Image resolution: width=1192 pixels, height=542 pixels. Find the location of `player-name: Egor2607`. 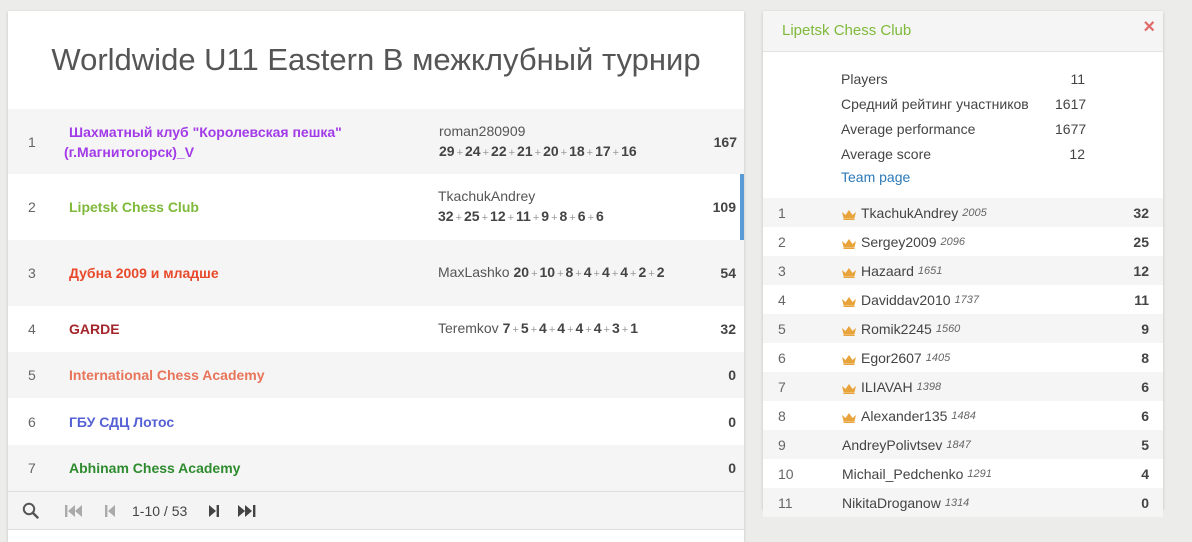

player-name: Egor2607 is located at coordinates (891, 358).